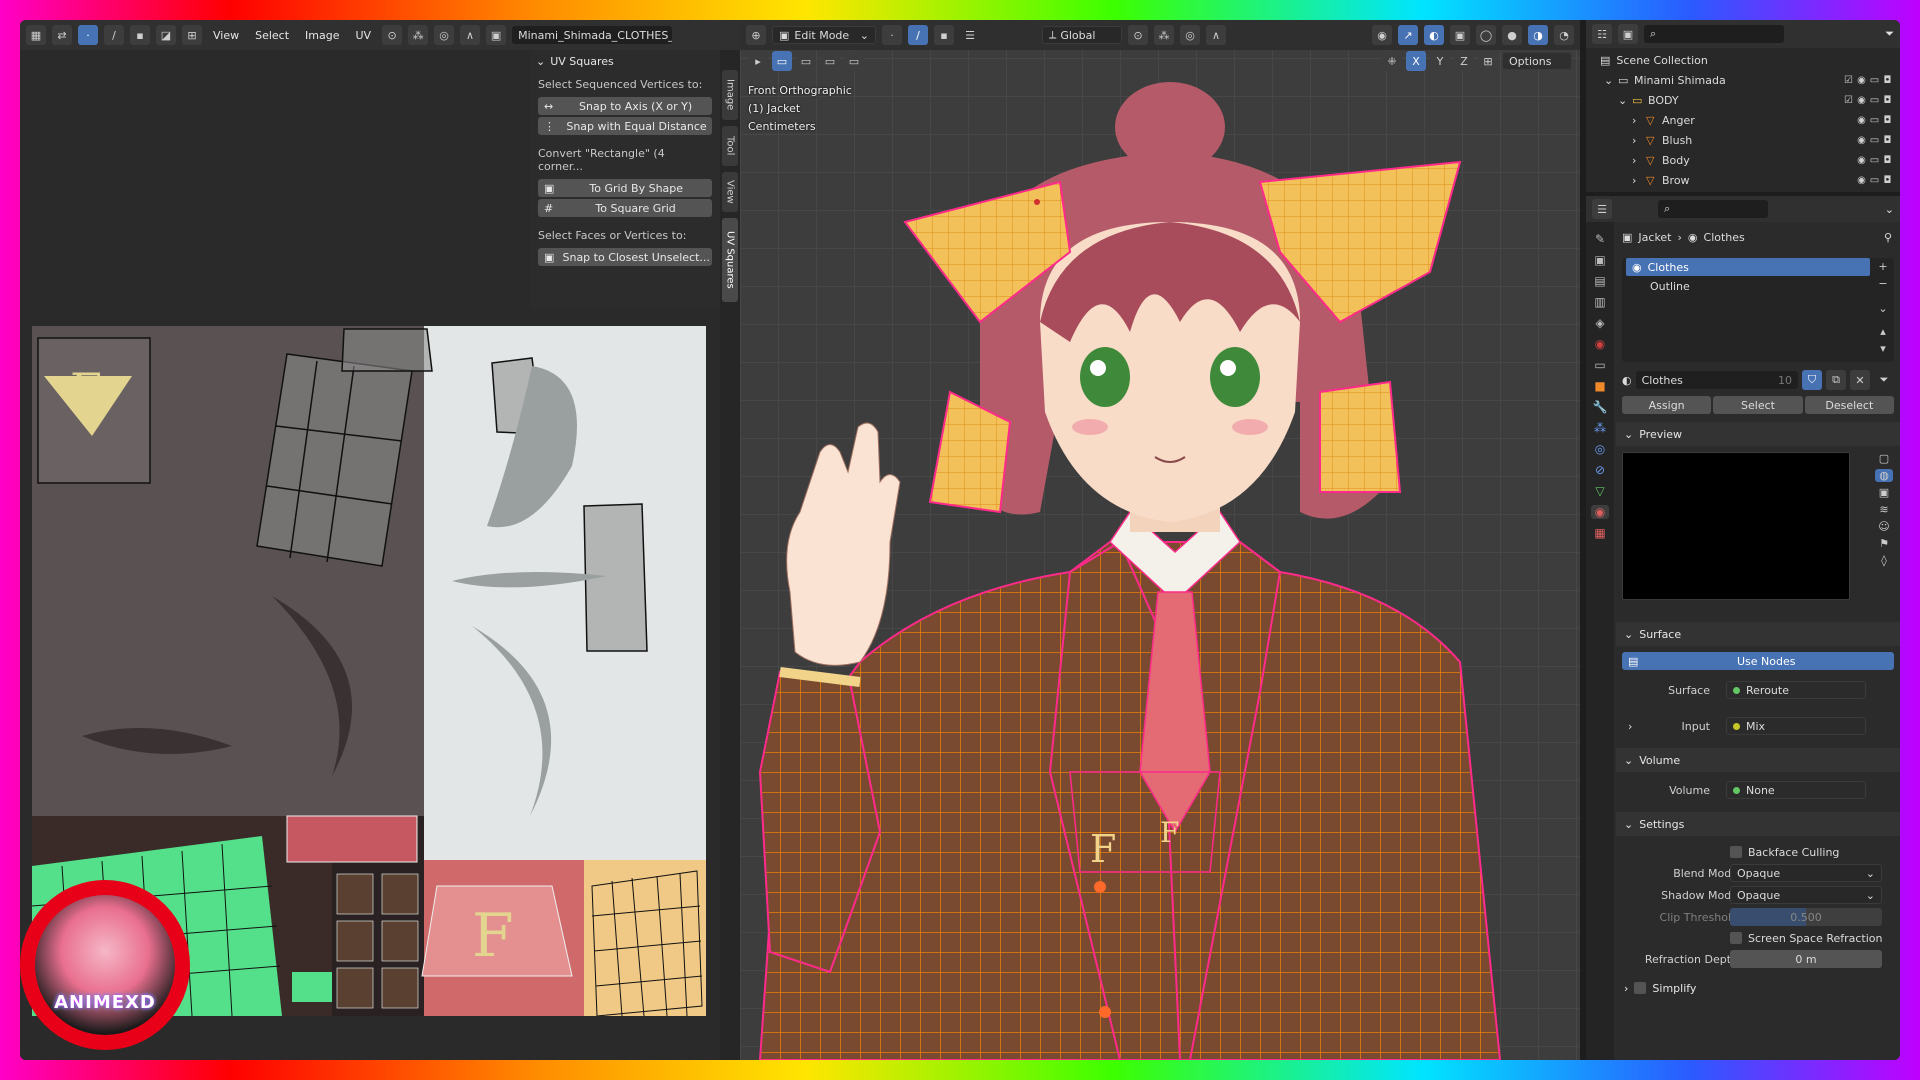 The width and height of the screenshot is (1920, 1080). I want to click on display-mode-icon: ▣, so click(1628, 34).